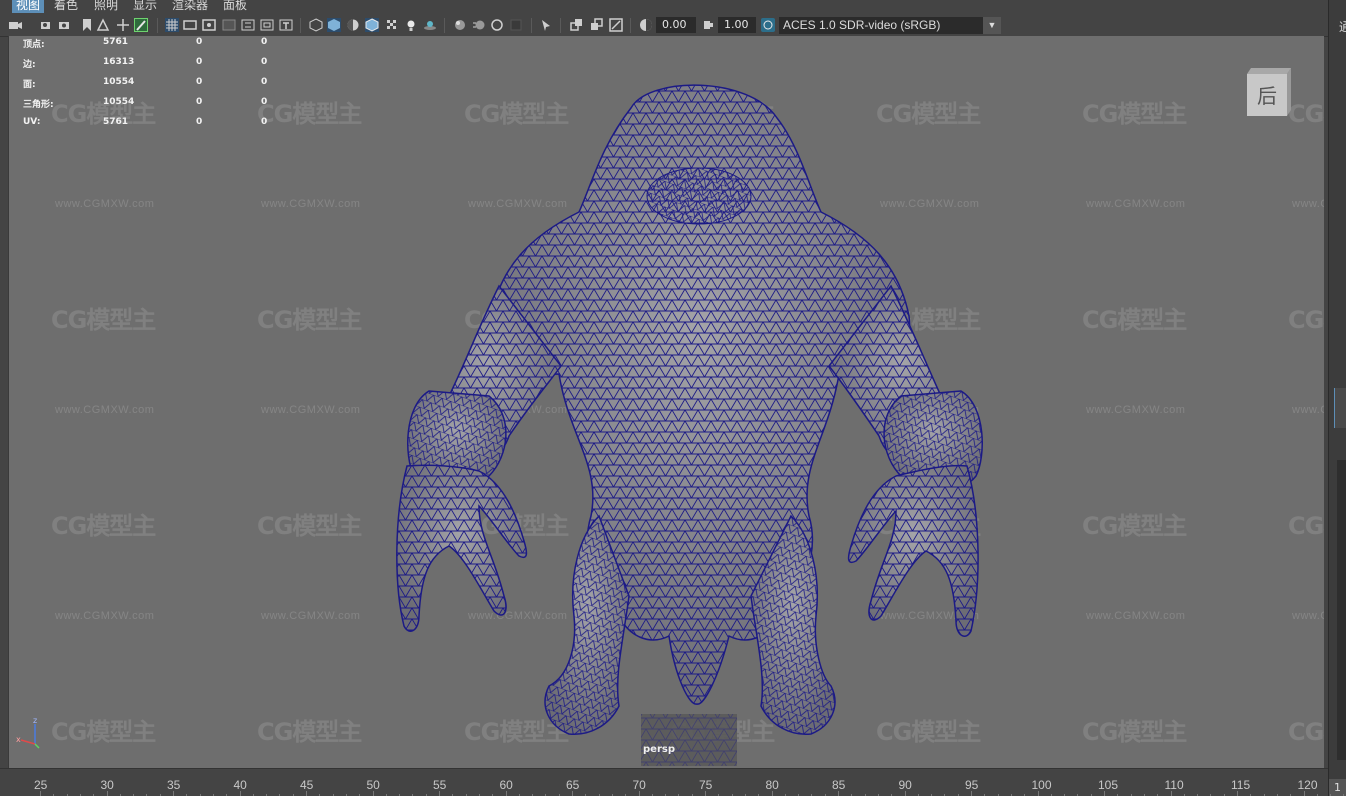 The height and width of the screenshot is (796, 1346). Describe the element at coordinates (28, 6) in the screenshot. I see `menu-view: 视图` at that location.